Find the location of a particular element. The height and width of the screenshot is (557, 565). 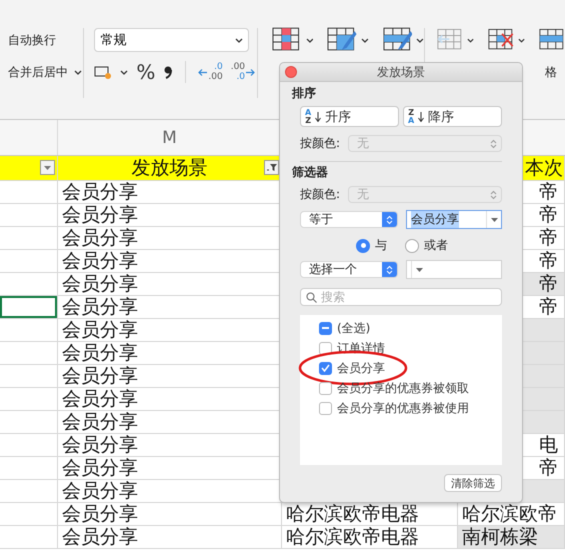

close-button is located at coordinates (291, 72).